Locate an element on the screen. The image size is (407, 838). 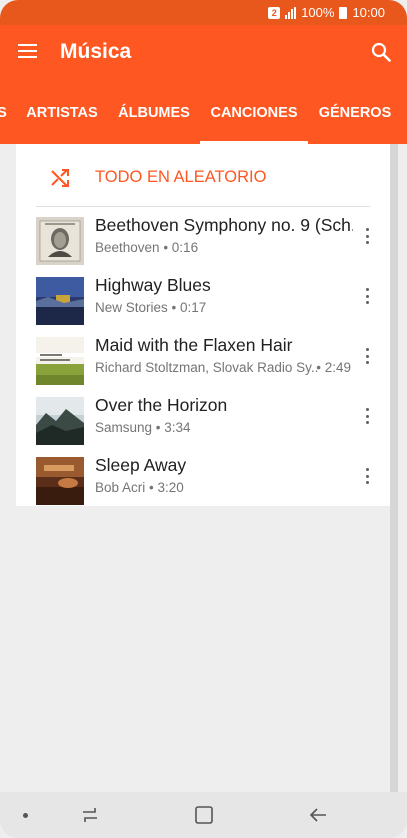
menu-icon is located at coordinates (27, 51).